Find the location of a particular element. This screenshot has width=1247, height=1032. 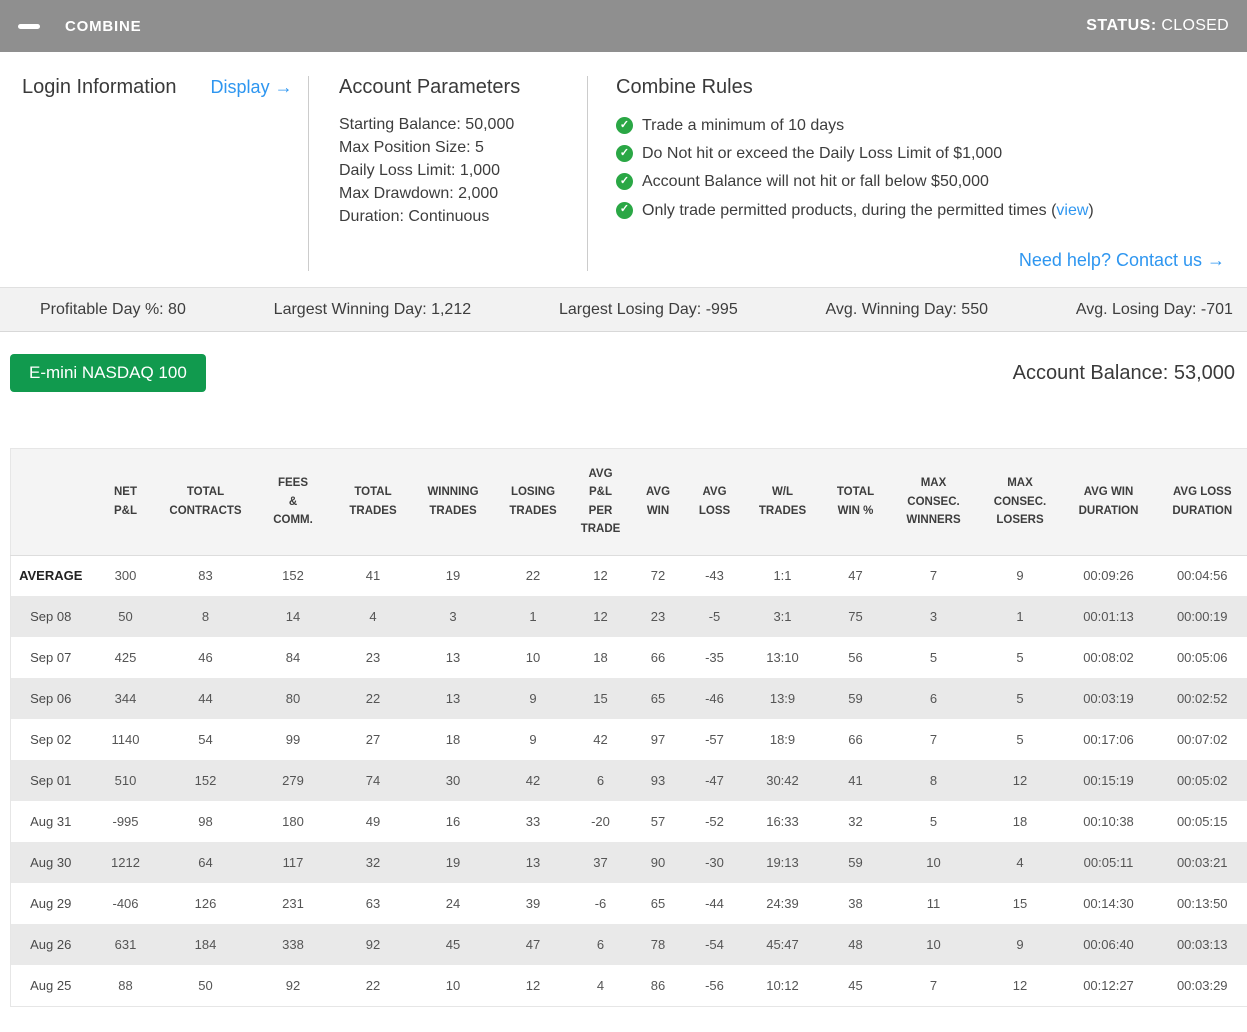

table-cell: 92 is located at coordinates (293, 985).